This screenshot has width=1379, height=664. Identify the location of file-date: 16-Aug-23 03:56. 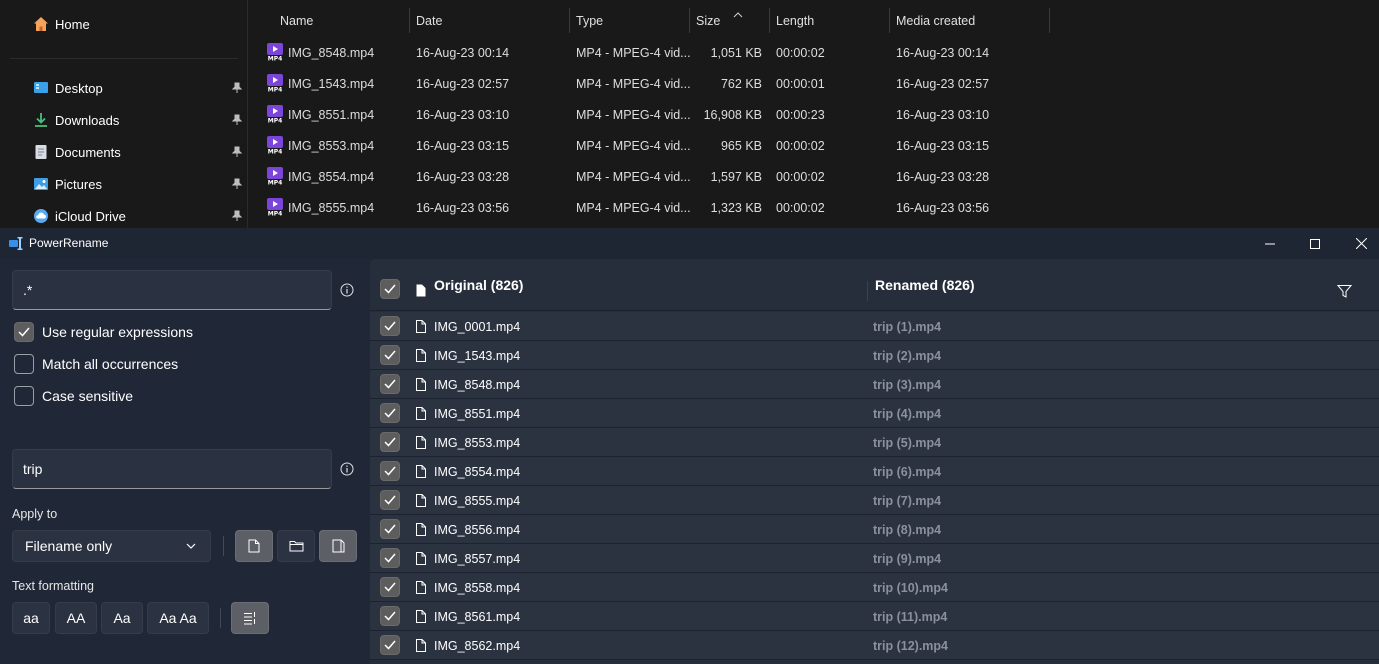
(463, 207).